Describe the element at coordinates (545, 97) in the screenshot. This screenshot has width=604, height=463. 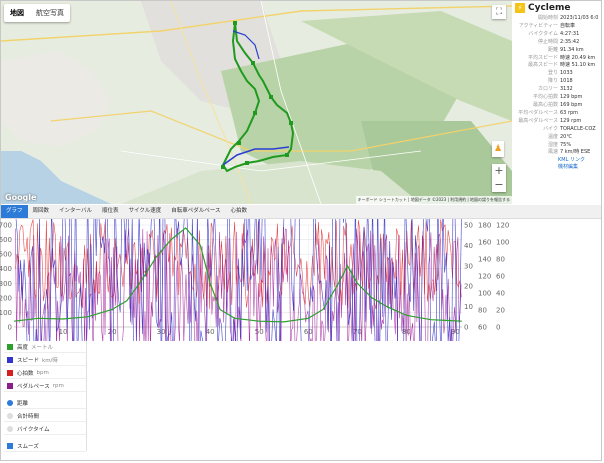
I see `summary-label: 平均心拍数` at that location.